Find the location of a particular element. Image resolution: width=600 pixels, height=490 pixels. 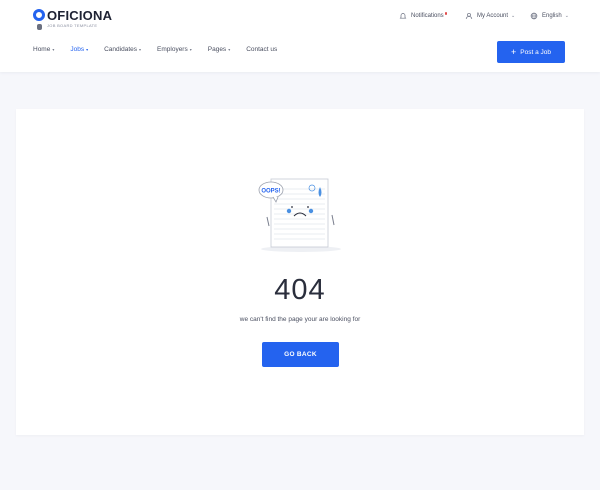

sad-page-illustration: OOPS! is located at coordinates (299, 215).